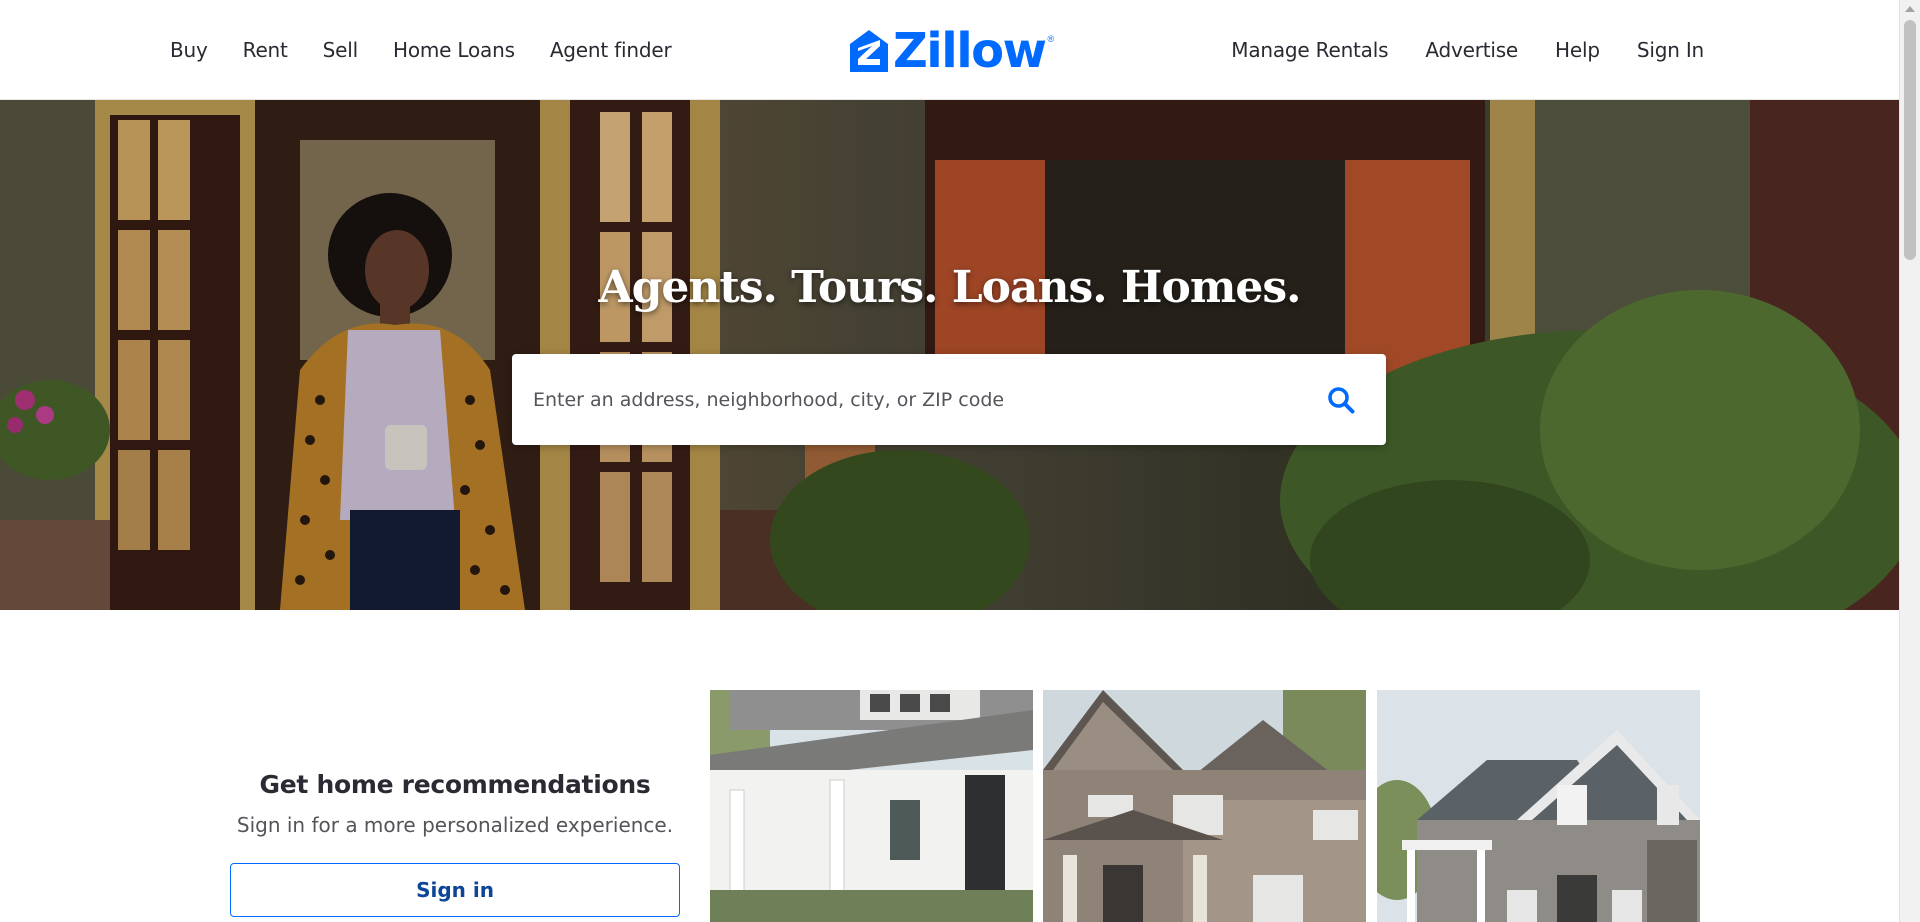  I want to click on zillow-logo: Zillow ®, so click(952, 51).